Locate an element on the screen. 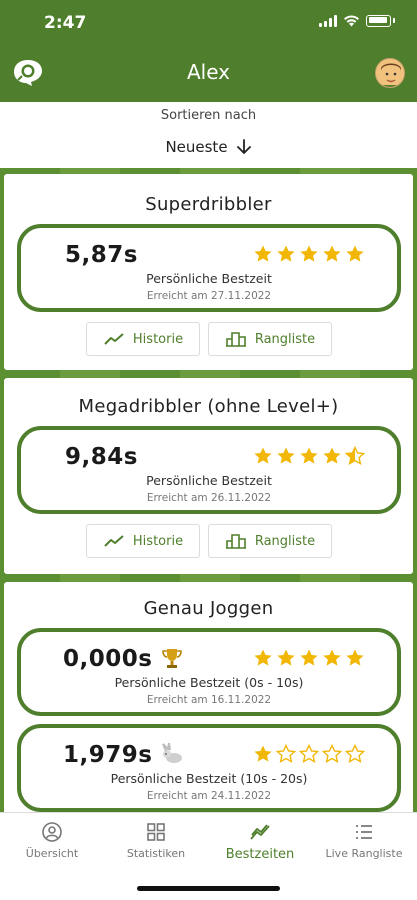 The height and width of the screenshot is (900, 417). status-icons is located at coordinates (357, 20).